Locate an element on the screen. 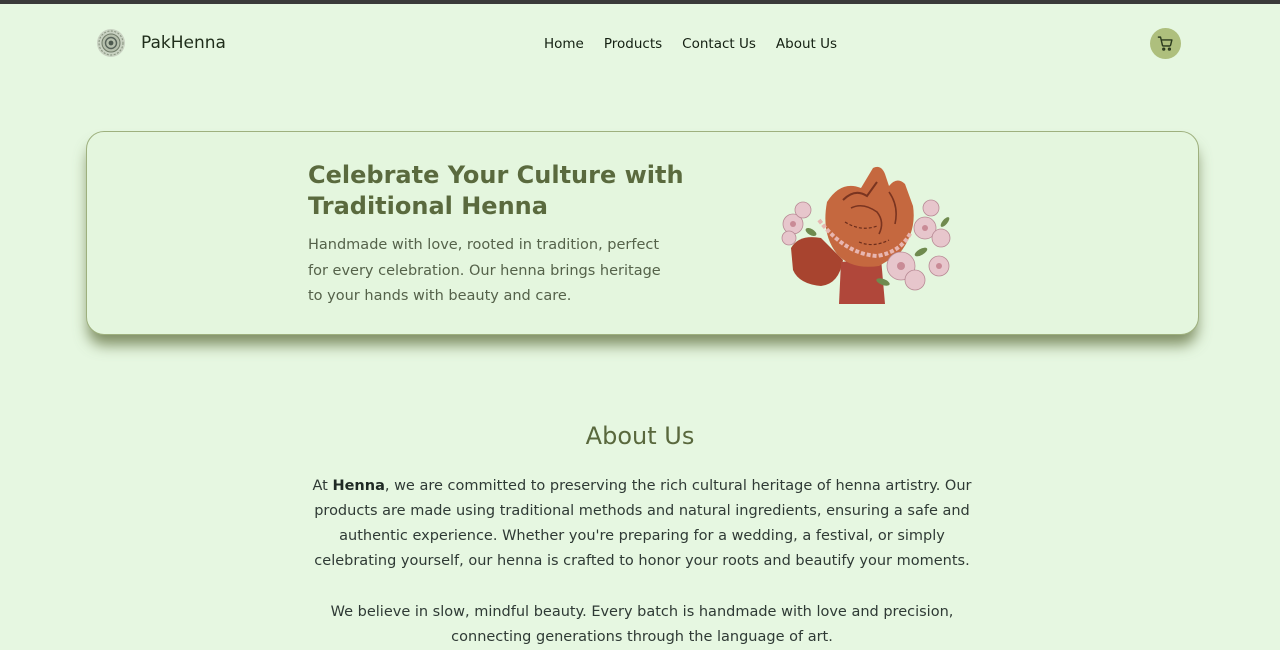 This screenshot has height=650, width=1280. henna-hands-flowers-illustration is located at coordinates (866, 235).